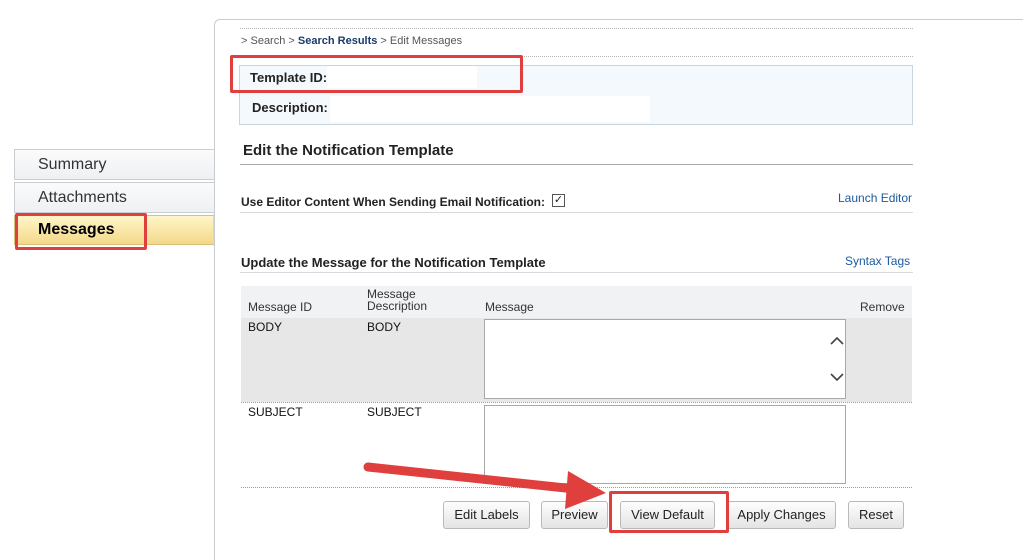 The width and height of the screenshot is (1023, 560). What do you see at coordinates (875, 198) in the screenshot?
I see `launch-editor-link: Launch Editor` at bounding box center [875, 198].